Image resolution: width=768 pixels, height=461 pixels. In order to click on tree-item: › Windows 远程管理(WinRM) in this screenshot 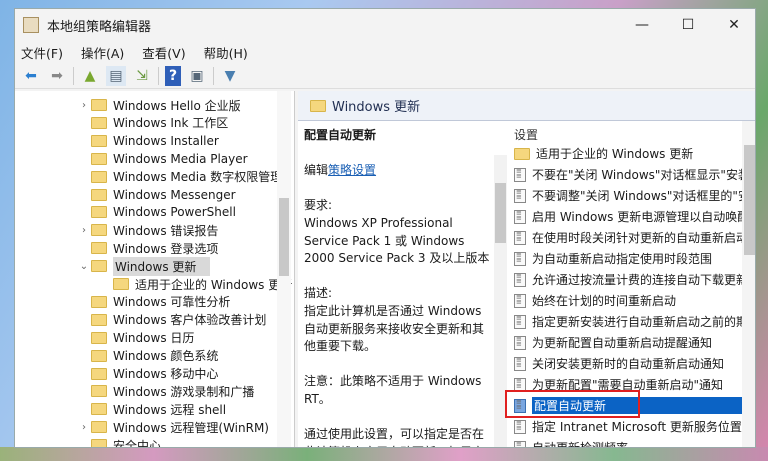, I will do `click(173, 427)`.